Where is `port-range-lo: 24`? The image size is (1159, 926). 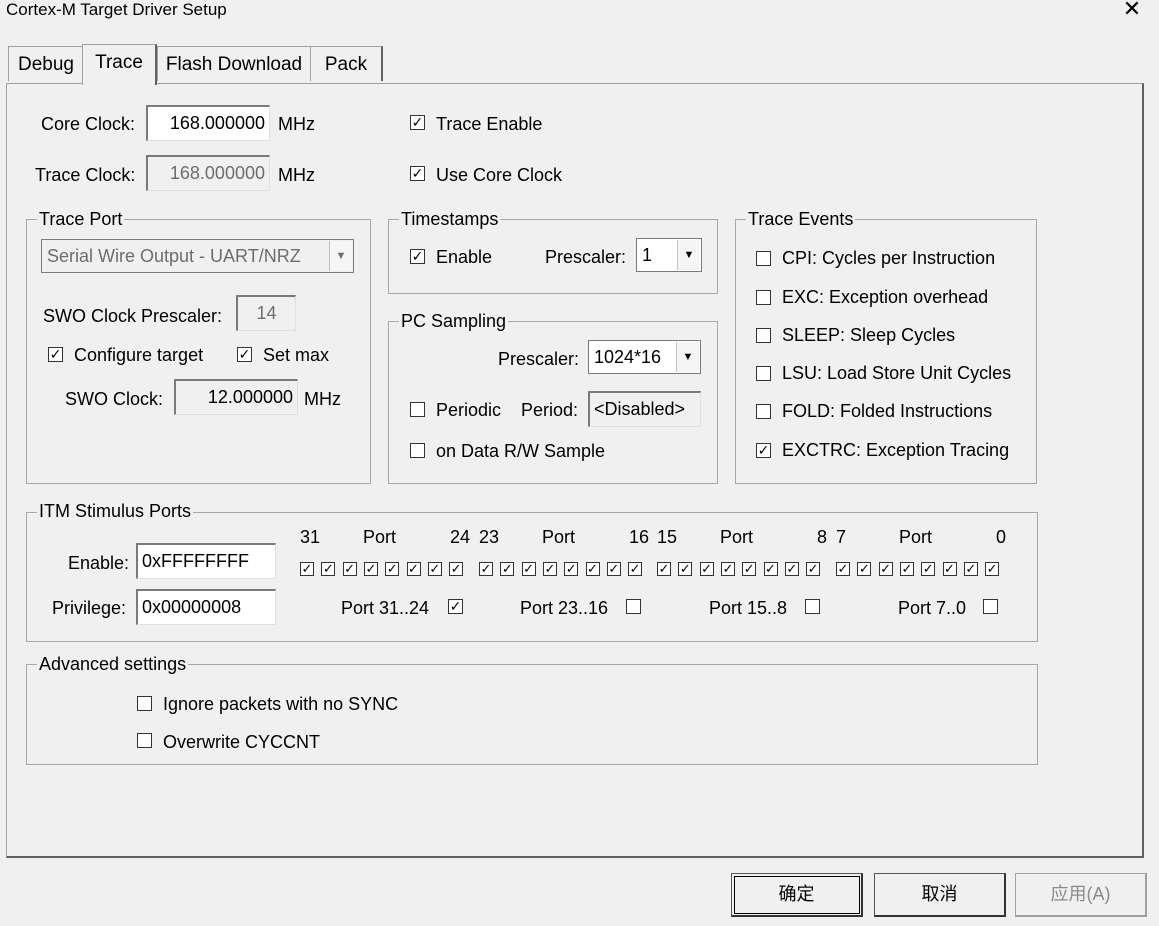
port-range-lo: 24 is located at coordinates (459, 537).